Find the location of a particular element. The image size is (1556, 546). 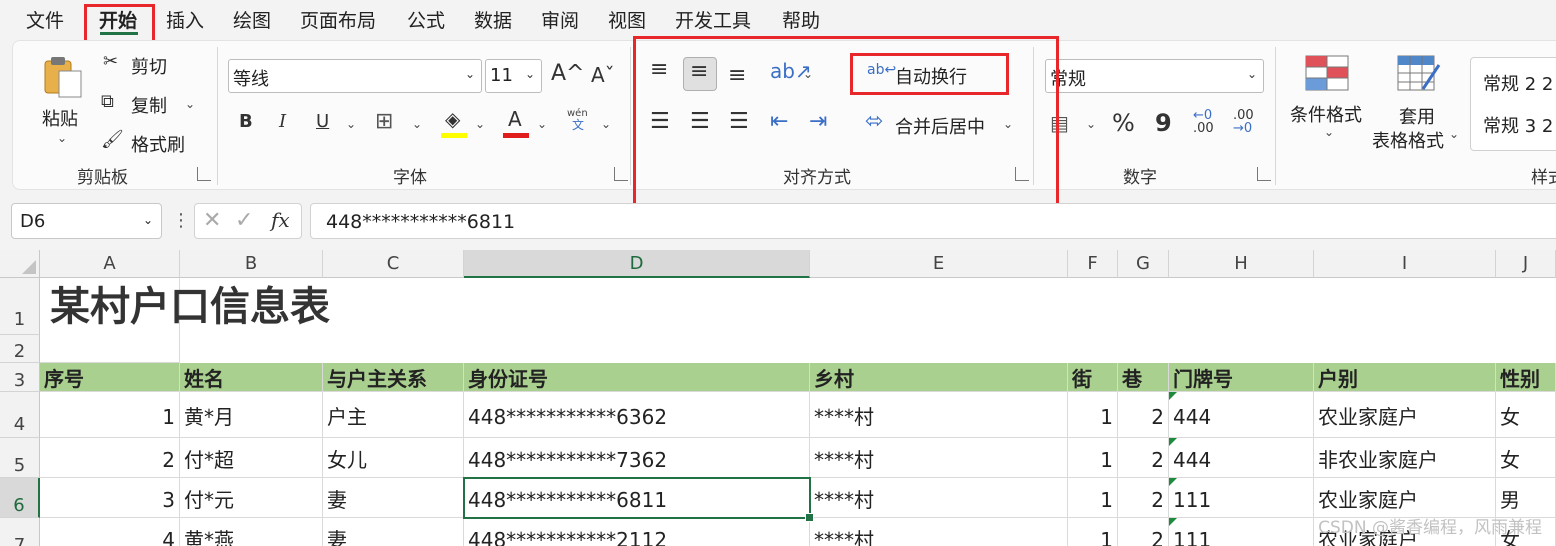

number-format-select: 常规 ⌄ is located at coordinates (1154, 76).